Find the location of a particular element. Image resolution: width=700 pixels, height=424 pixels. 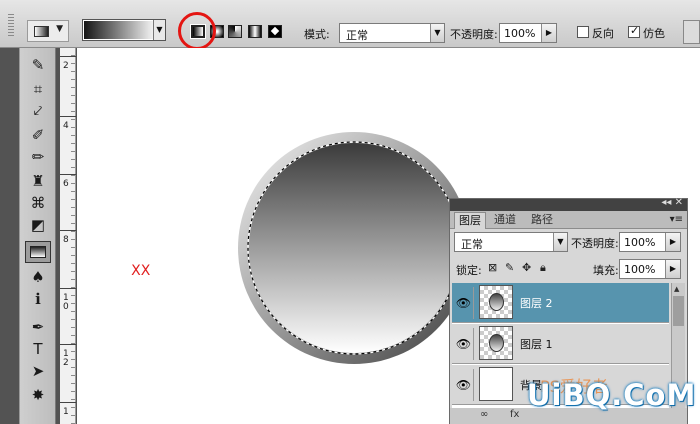

tab-channels: 通道 is located at coordinates (505, 220).